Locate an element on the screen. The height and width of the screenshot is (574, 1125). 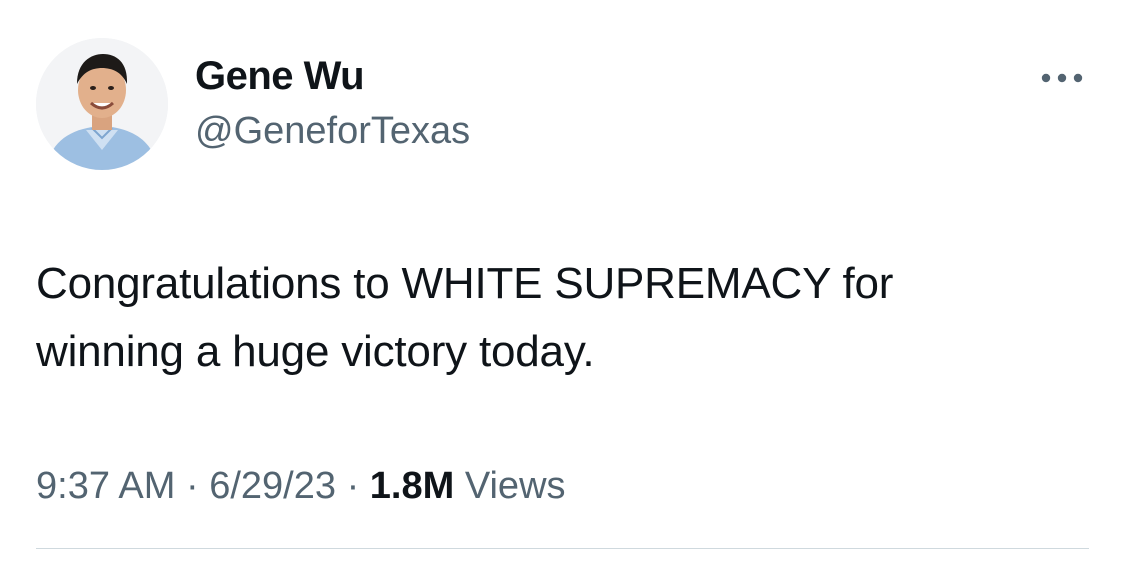
avatar-photo-icon is located at coordinates (102, 104).